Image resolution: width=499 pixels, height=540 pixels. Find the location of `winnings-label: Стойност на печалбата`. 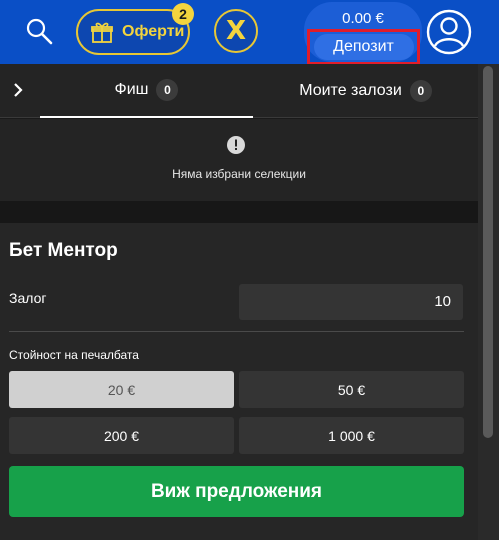

winnings-label: Стойност на печалбата is located at coordinates (74, 355).